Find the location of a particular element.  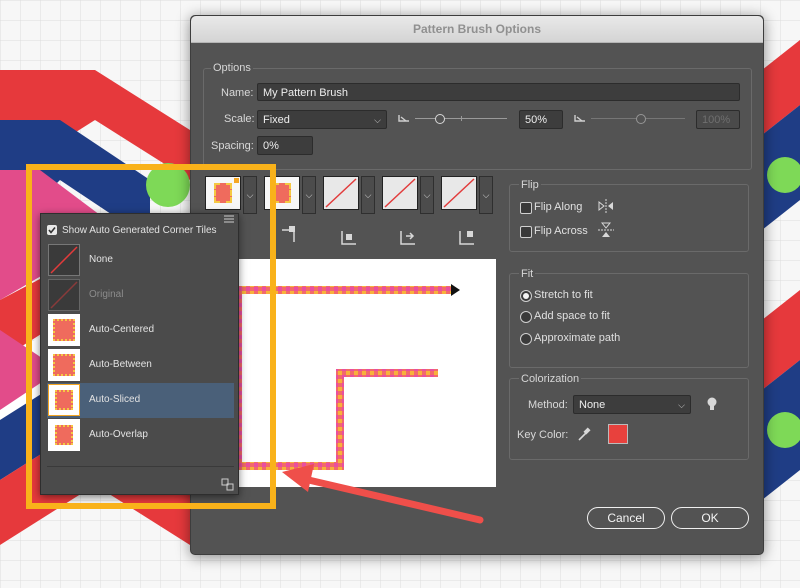

tile-end: ⌵ is located at coordinates (467, 195).